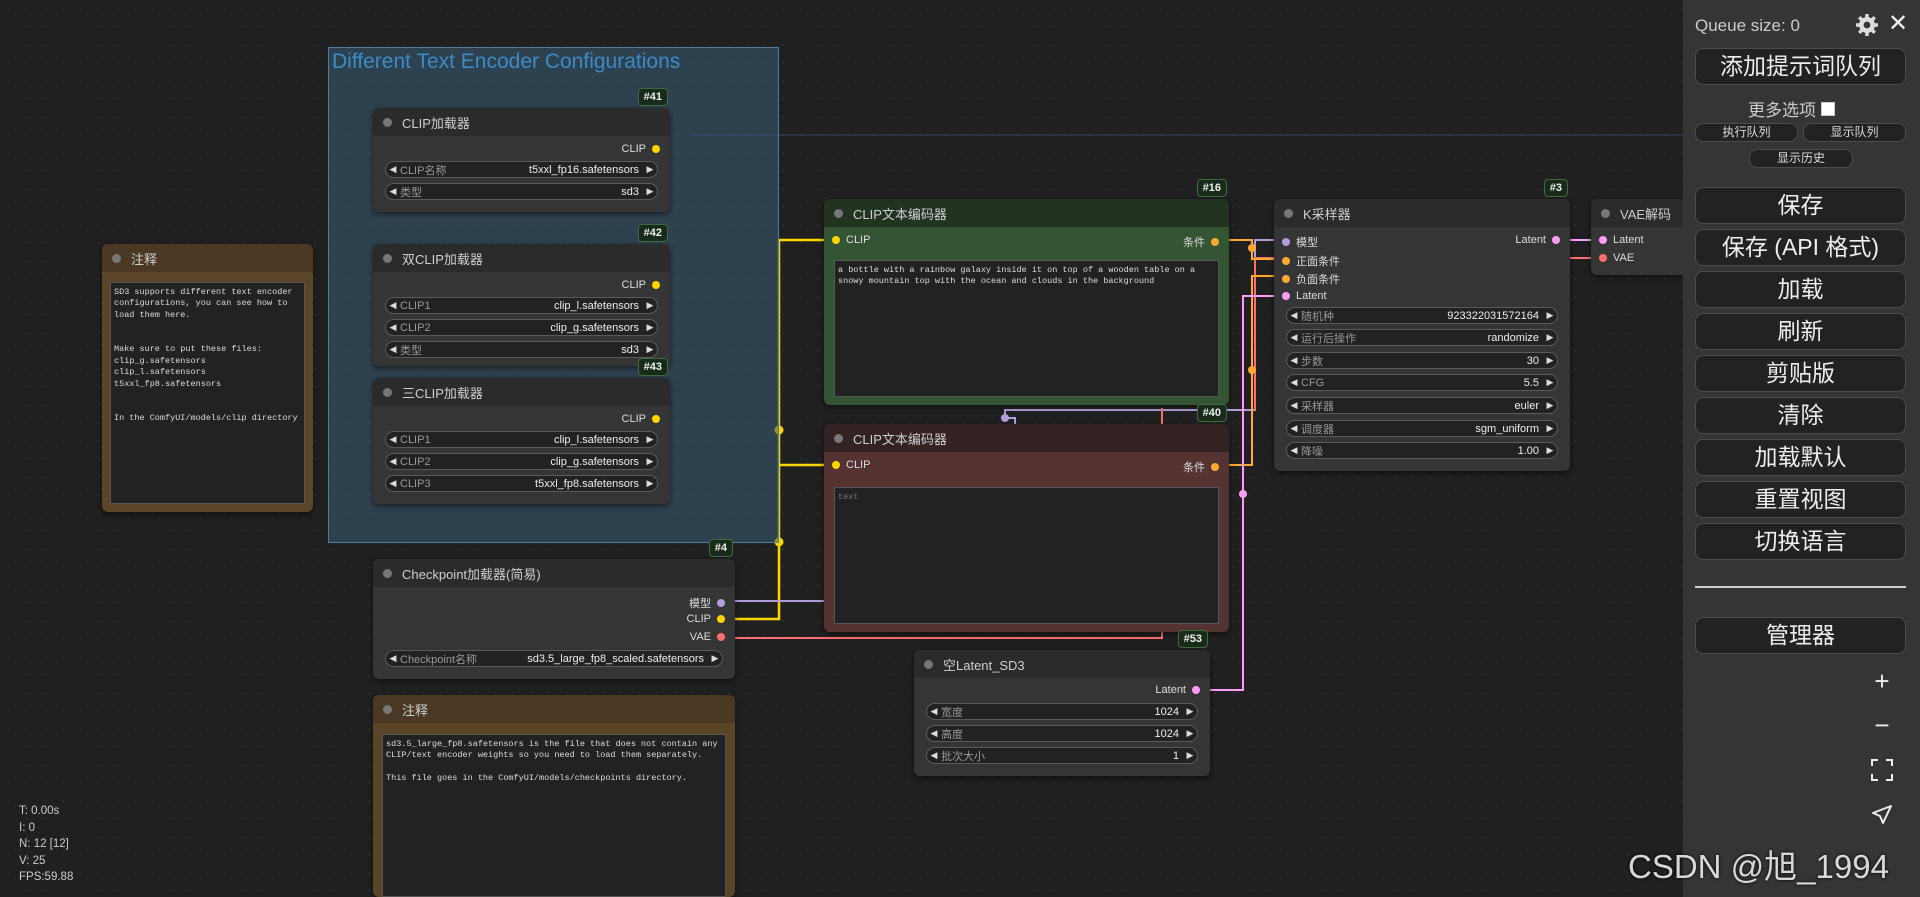 The image size is (1920, 897). Describe the element at coordinates (521, 258) in the screenshot. I see `node-title: 双CLIP加载器` at that location.